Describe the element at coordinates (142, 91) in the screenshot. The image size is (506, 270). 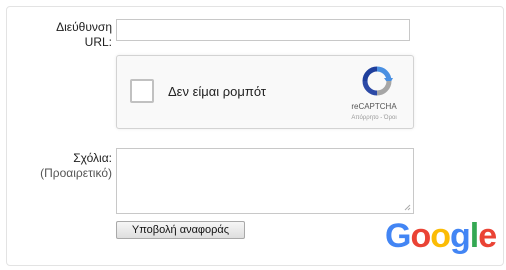
I see `recaptcha-checkbox` at that location.